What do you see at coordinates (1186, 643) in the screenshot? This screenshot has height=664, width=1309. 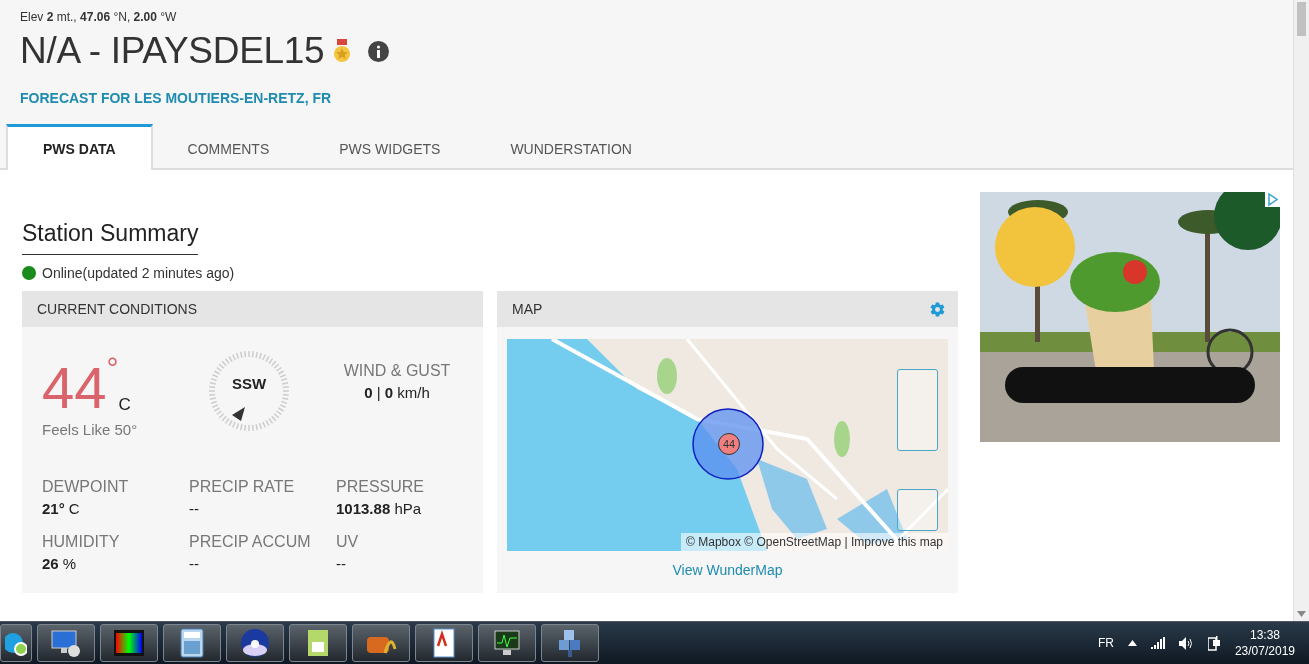 I see `volume-icon` at bounding box center [1186, 643].